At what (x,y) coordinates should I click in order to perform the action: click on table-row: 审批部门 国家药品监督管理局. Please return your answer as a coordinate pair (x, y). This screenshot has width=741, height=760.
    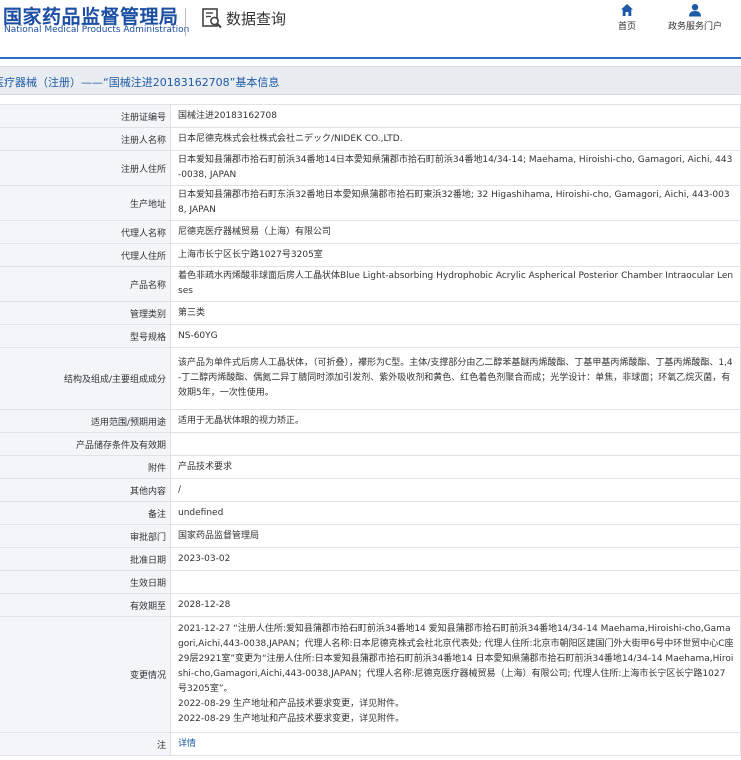
    Looking at the image, I should click on (370, 536).